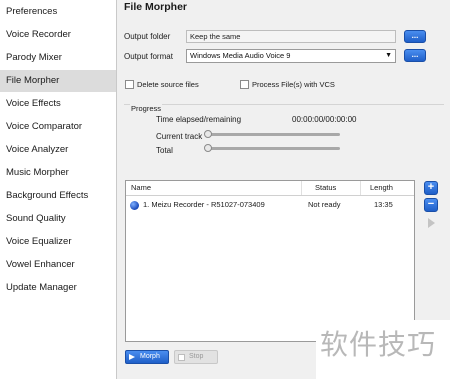 The width and height of the screenshot is (450, 379). What do you see at coordinates (204, 204) in the screenshot?
I see `file-name-cell: 1. Meizu Recorder - R51027-073409` at bounding box center [204, 204].